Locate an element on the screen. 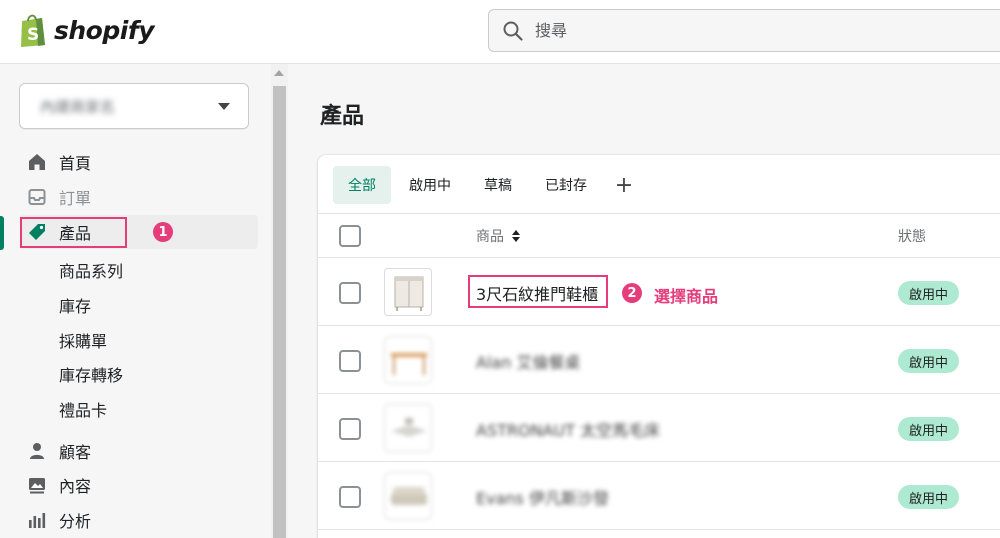 Image resolution: width=1000 pixels, height=538 pixels. table-header: 商品 狀態 is located at coordinates (659, 236).